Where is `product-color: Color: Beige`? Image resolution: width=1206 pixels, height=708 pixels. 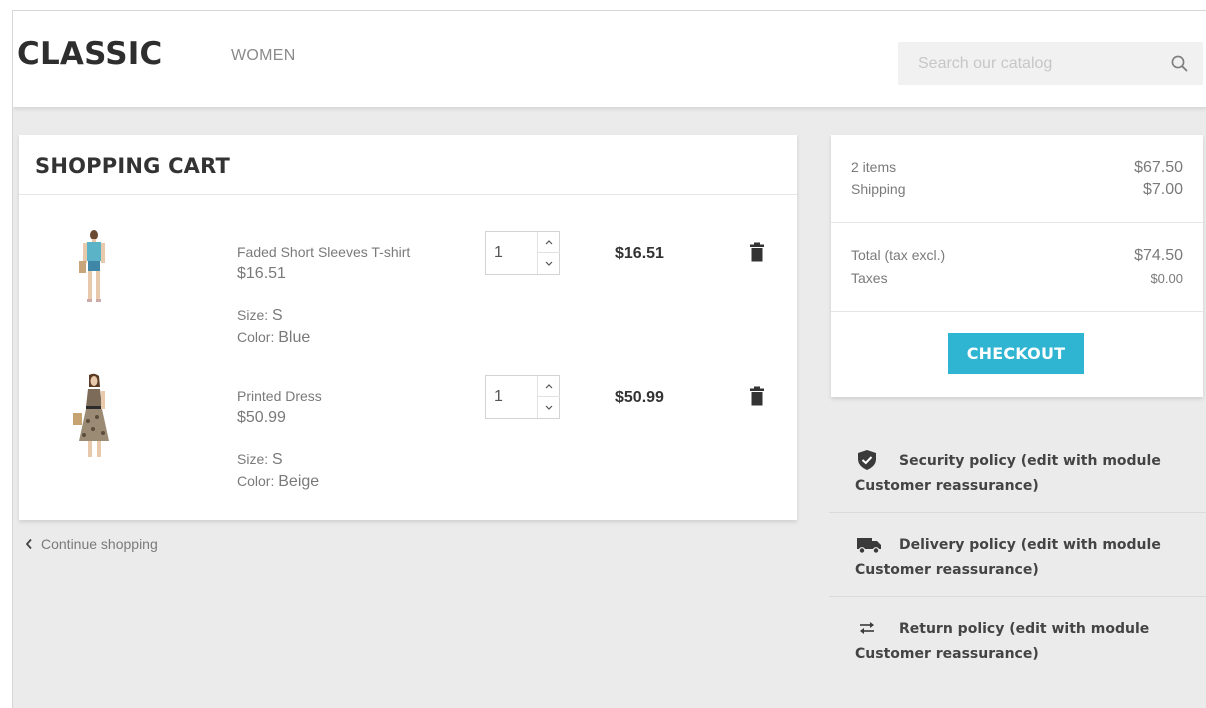
product-color: Color: Beige is located at coordinates (278, 482).